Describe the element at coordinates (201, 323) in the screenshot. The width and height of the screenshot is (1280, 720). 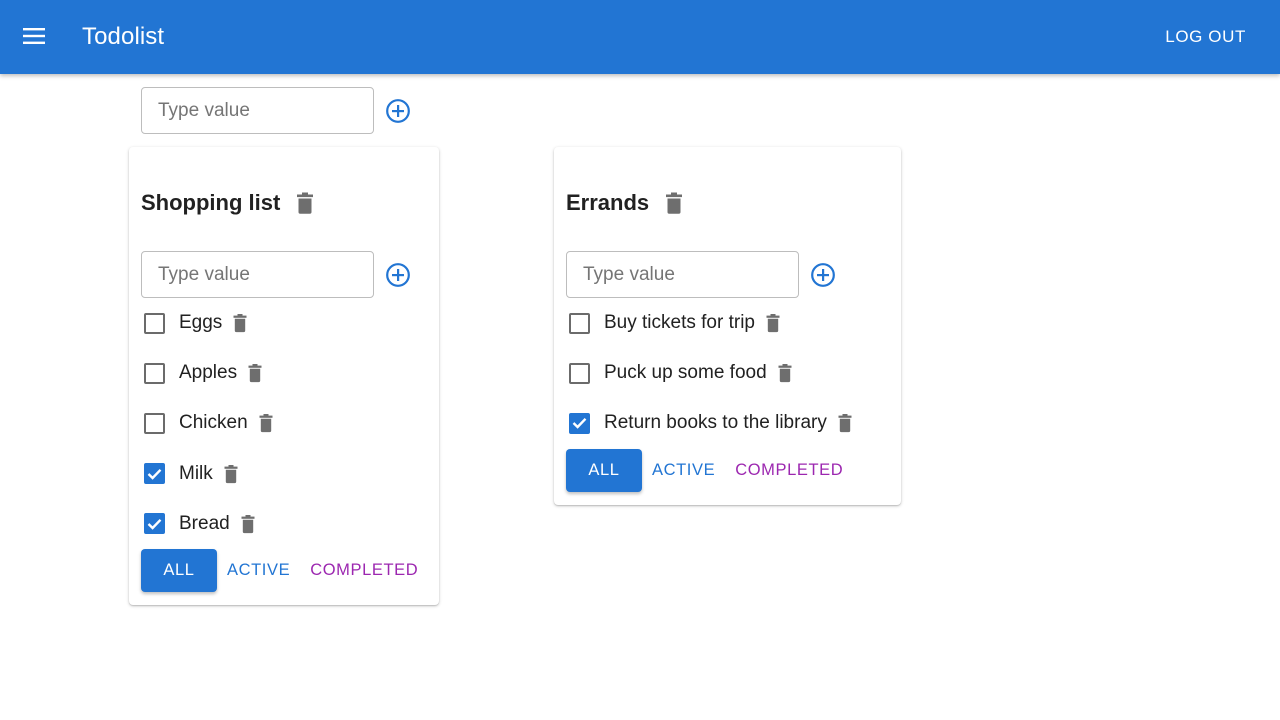
I see `task-label: Eggs` at that location.